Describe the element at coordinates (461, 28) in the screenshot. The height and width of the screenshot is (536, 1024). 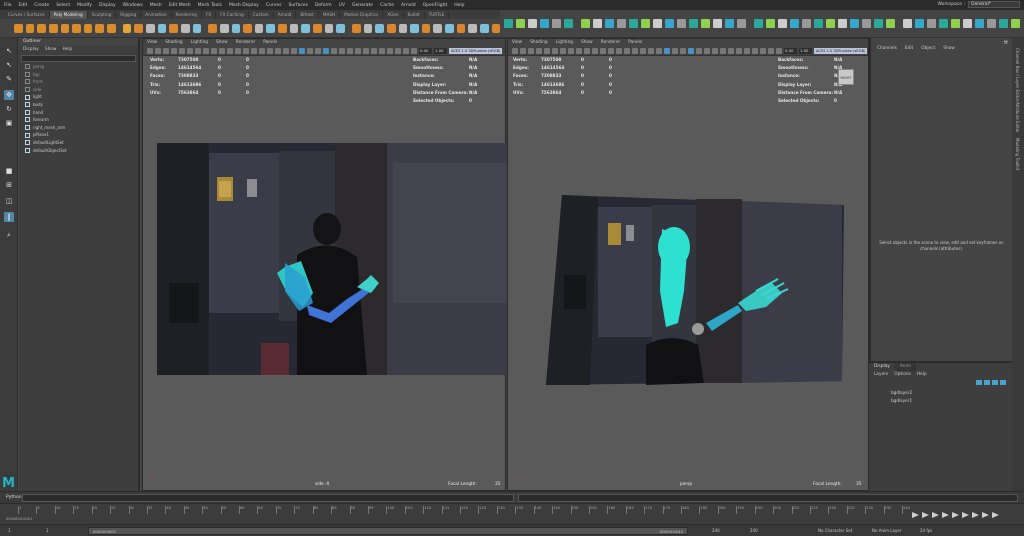
I see `crease-icon` at that location.